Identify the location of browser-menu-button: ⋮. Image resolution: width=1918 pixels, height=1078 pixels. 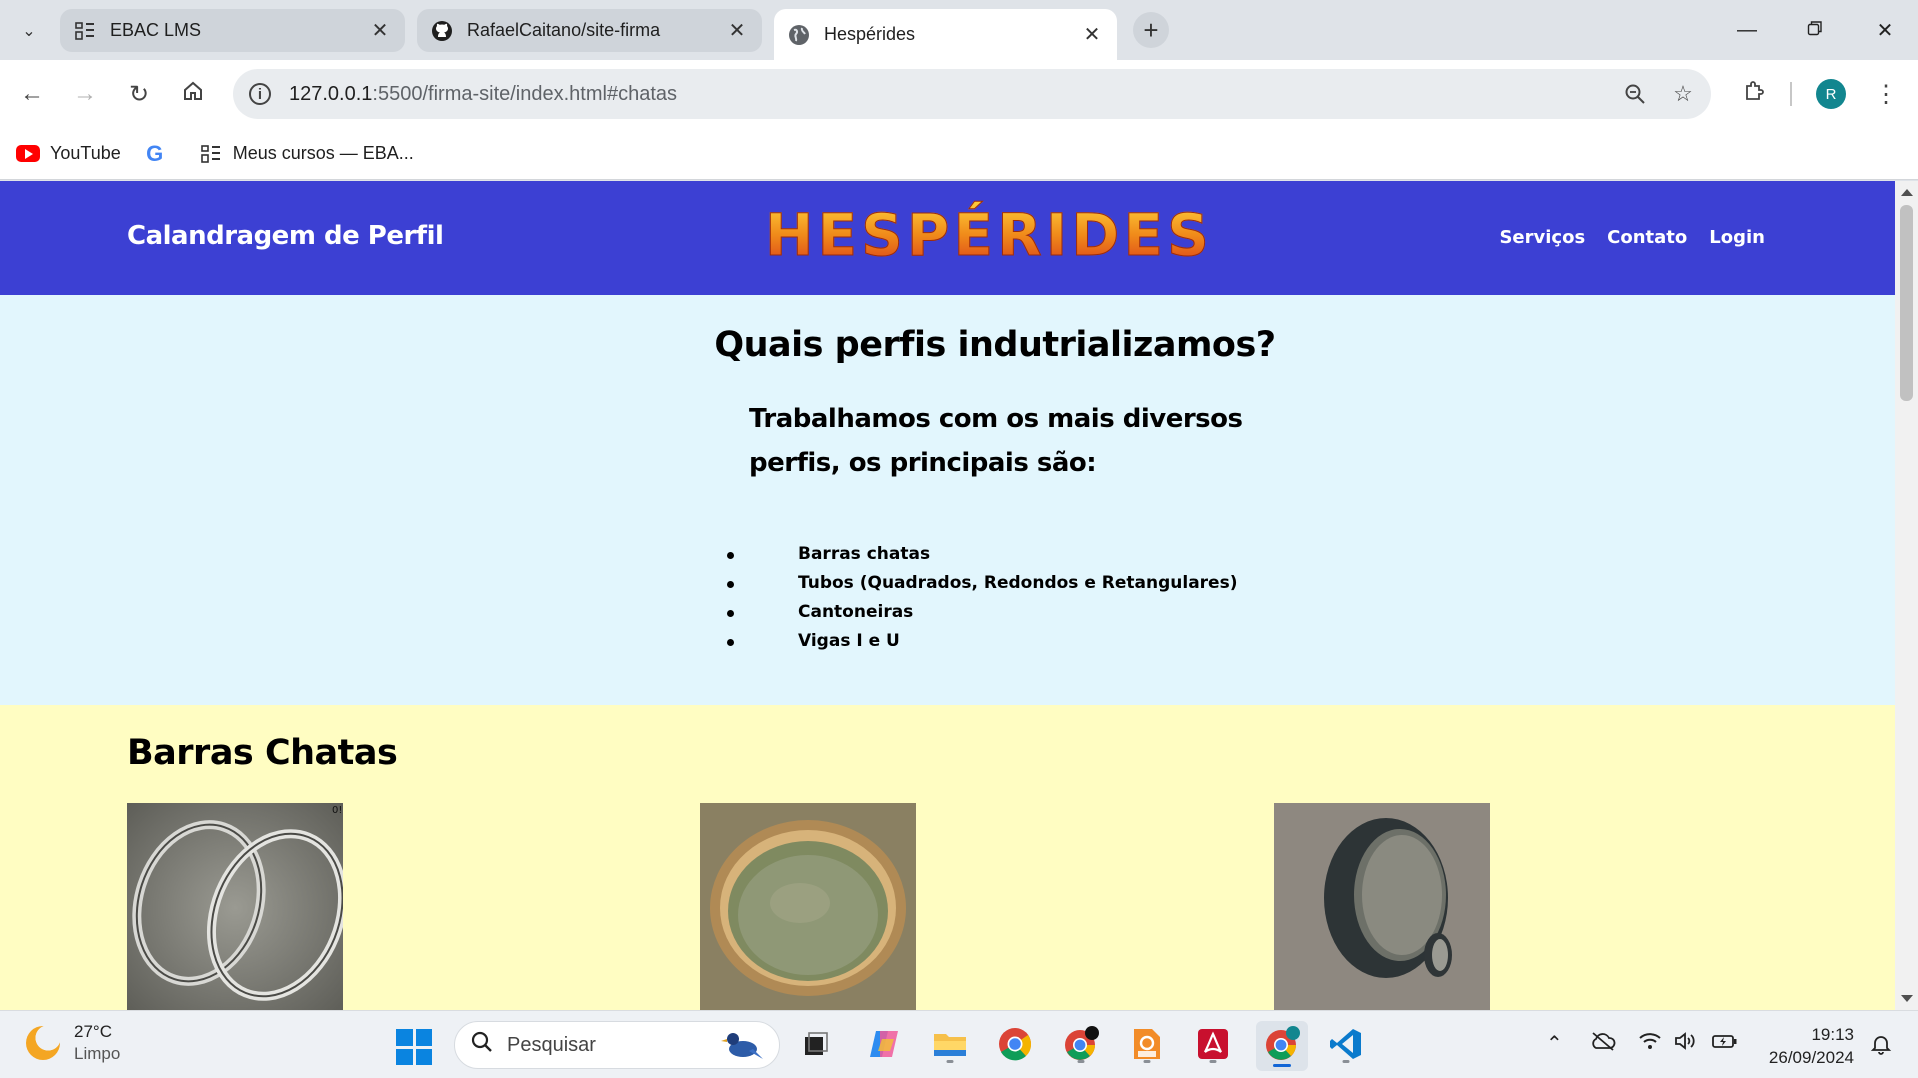
(1886, 94).